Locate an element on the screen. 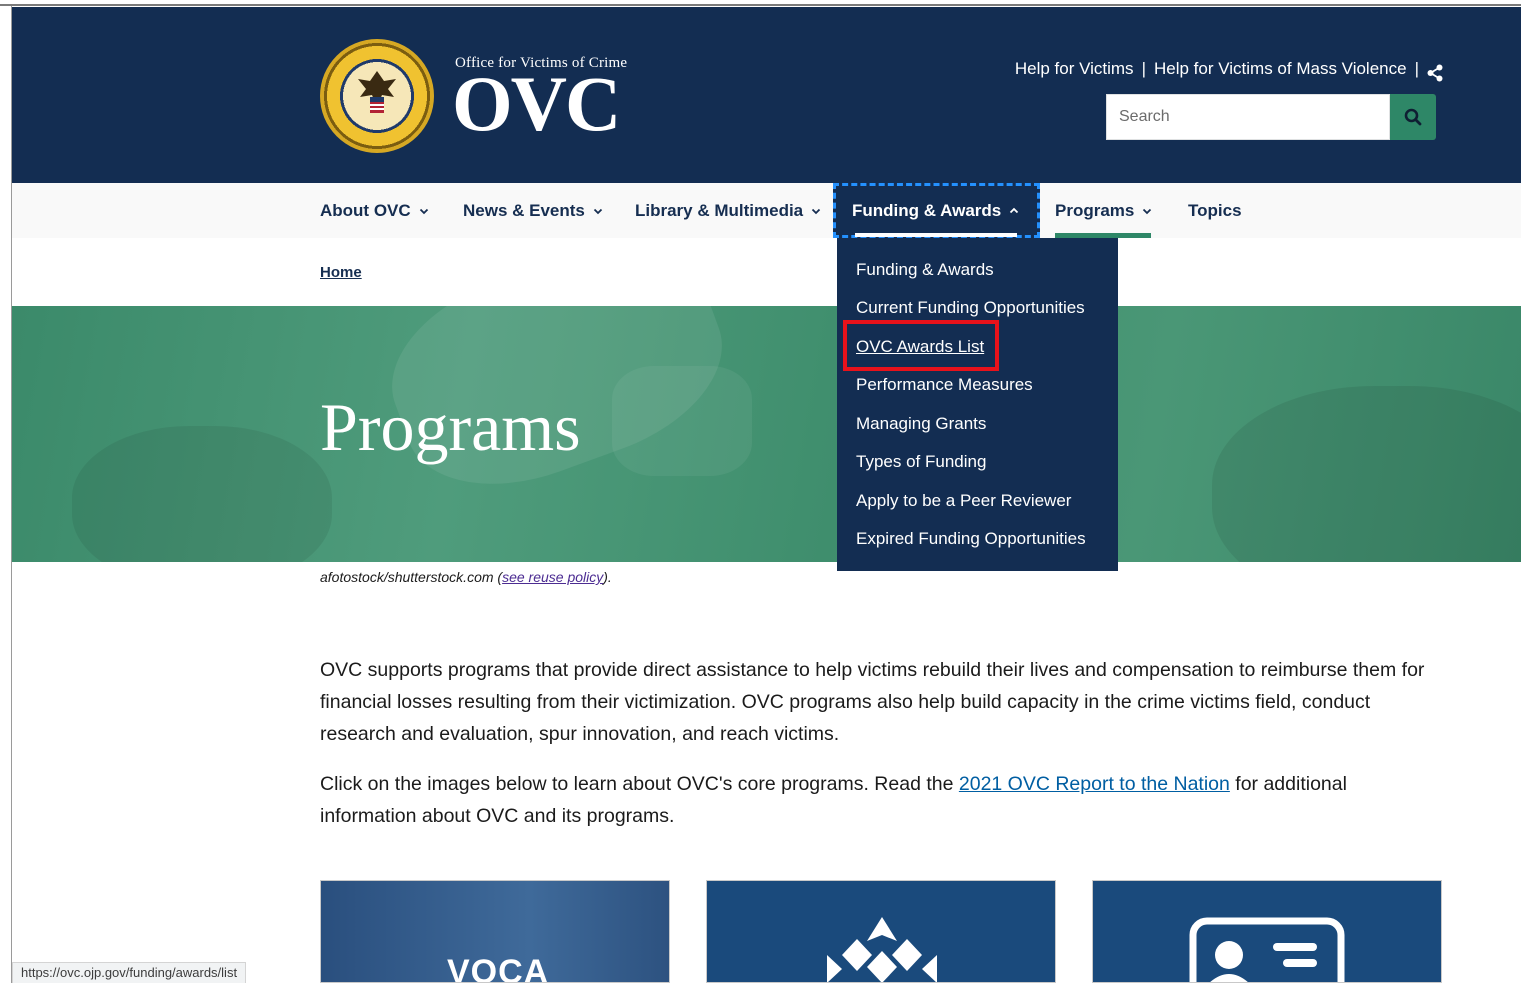 The width and height of the screenshot is (1521, 983). credit-source: afotostock/shutterstock.com is located at coordinates (407, 577).